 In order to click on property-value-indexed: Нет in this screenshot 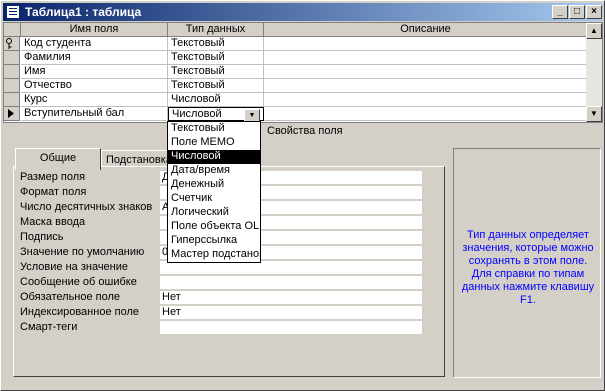, I will do `click(291, 312)`.